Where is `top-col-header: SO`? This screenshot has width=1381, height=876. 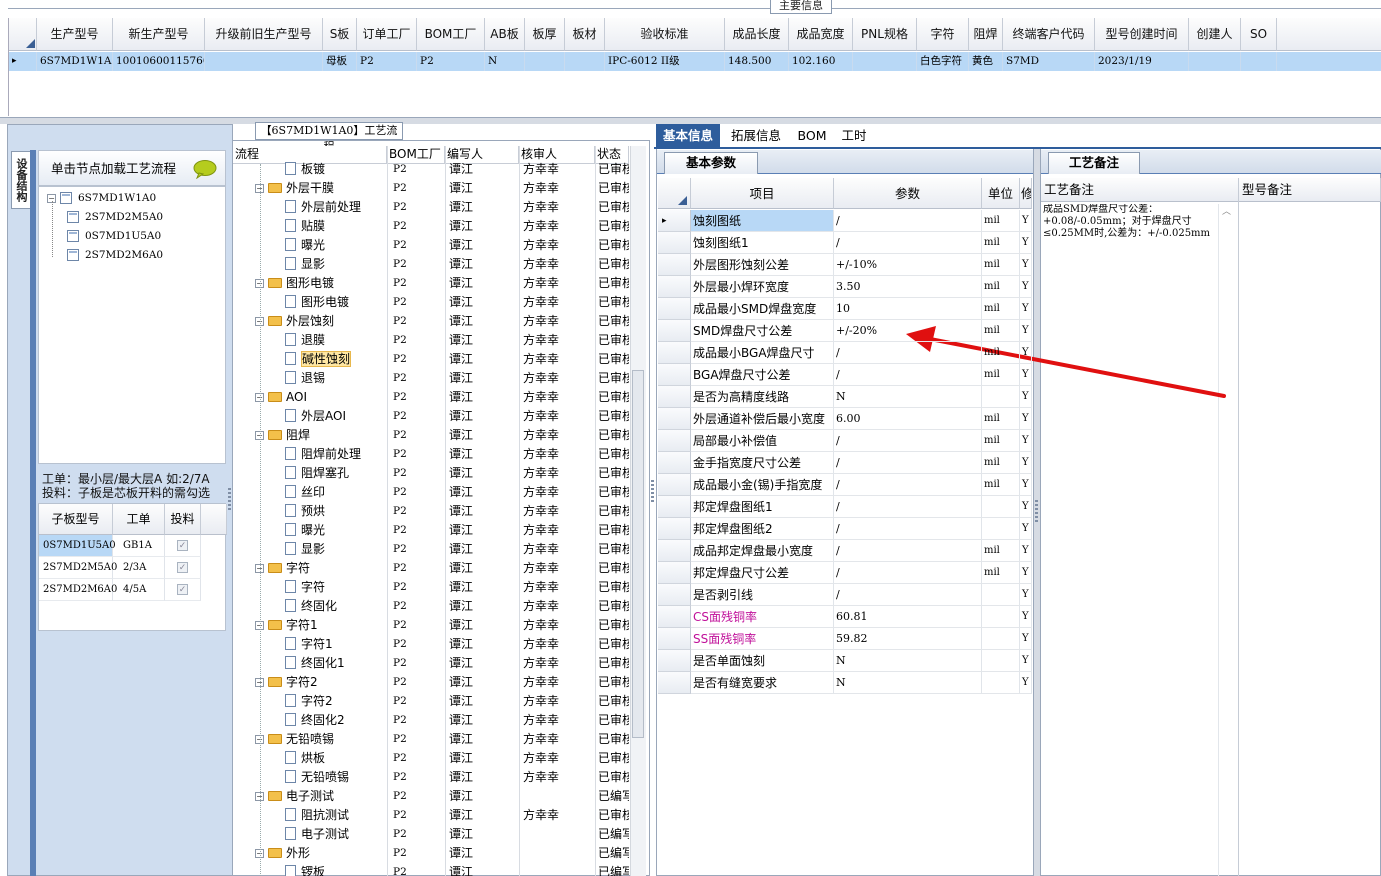 top-col-header: SO is located at coordinates (1259, 34).